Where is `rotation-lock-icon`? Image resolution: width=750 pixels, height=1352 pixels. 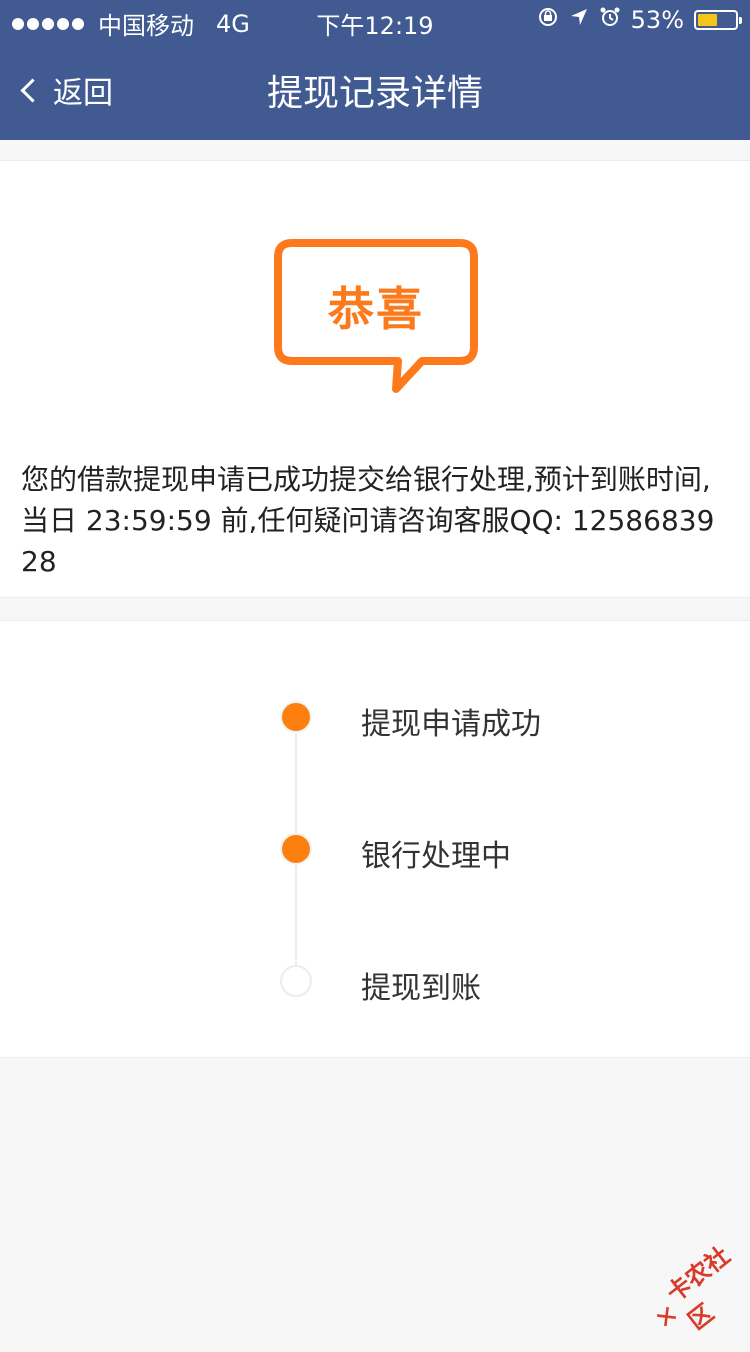 rotation-lock-icon is located at coordinates (548, 20).